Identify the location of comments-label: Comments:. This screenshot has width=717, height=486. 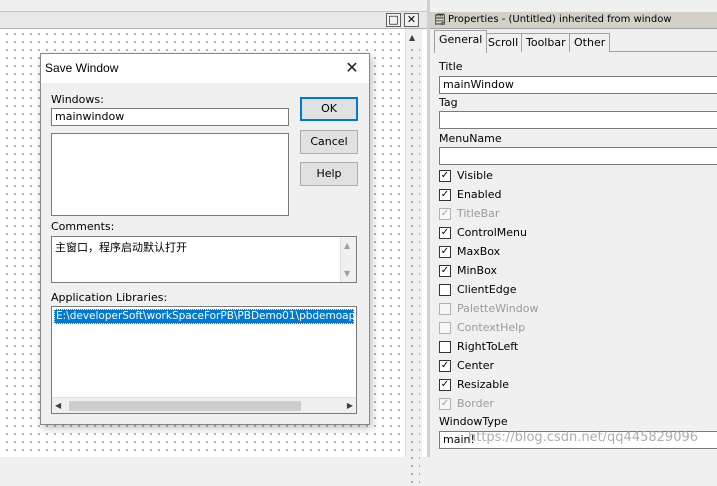
(83, 226).